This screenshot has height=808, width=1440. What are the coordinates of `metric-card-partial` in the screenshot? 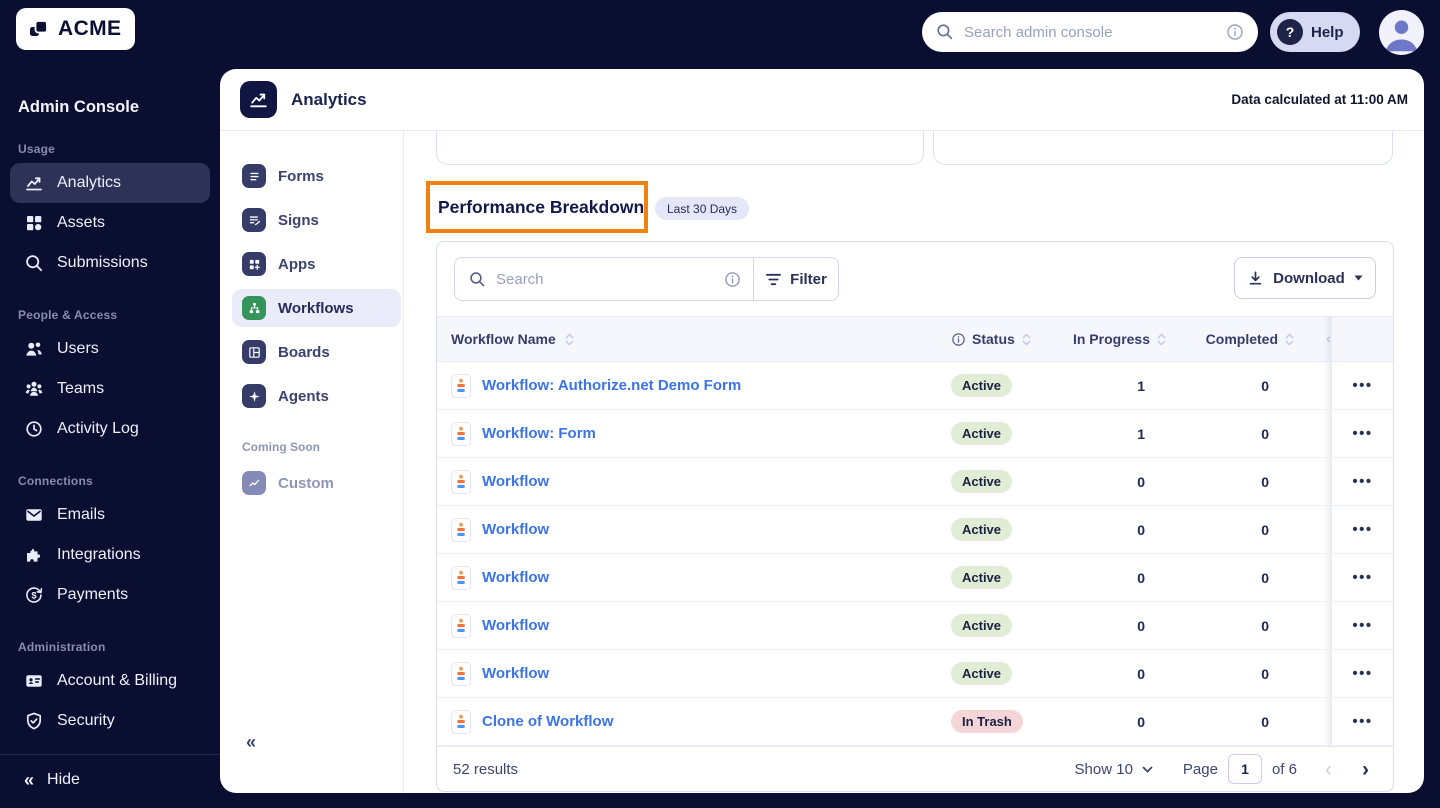 It's located at (680, 148).